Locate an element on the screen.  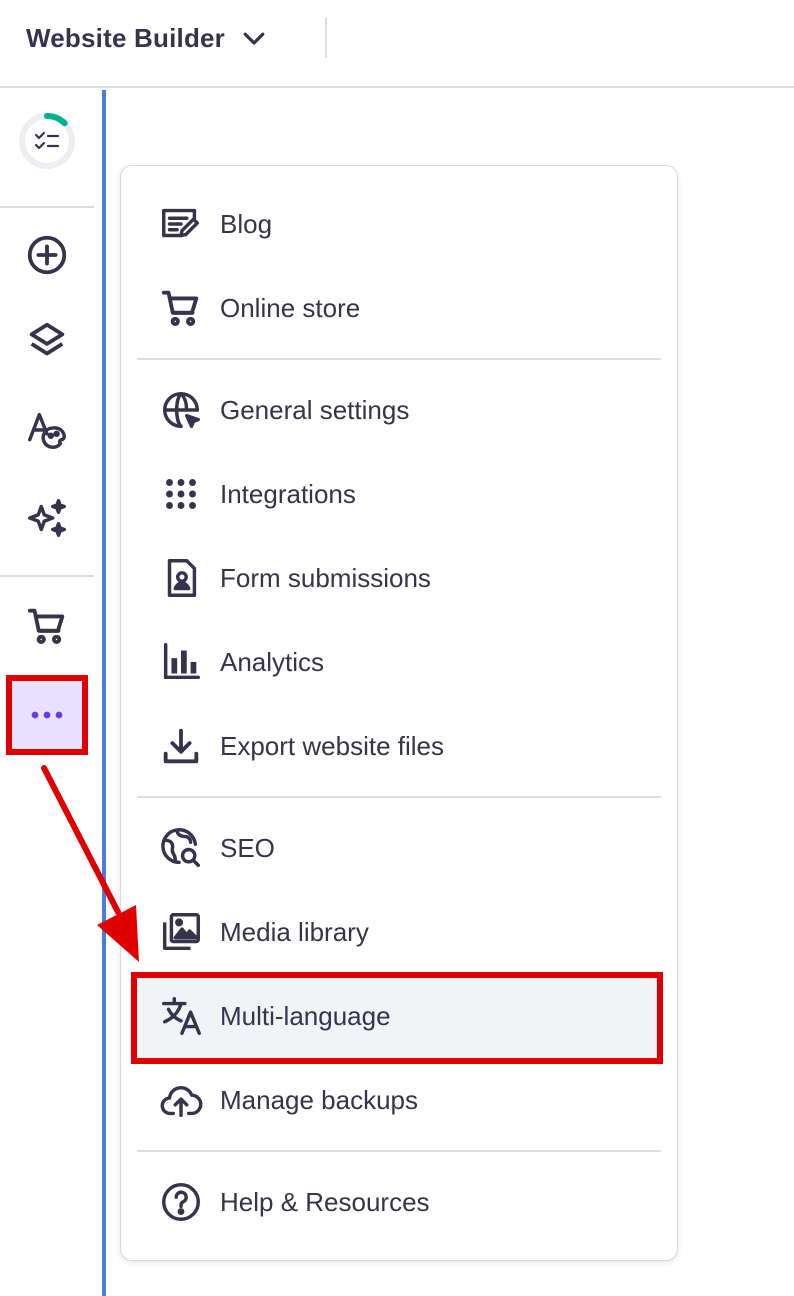
layers-button is located at coordinates (47, 342).